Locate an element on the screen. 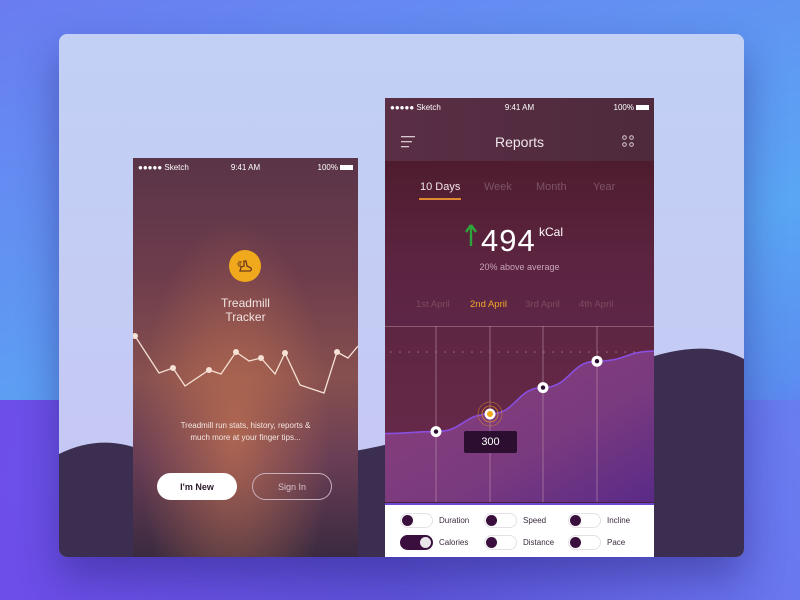  date-3rd-april: 3rd April is located at coordinates (542, 304).